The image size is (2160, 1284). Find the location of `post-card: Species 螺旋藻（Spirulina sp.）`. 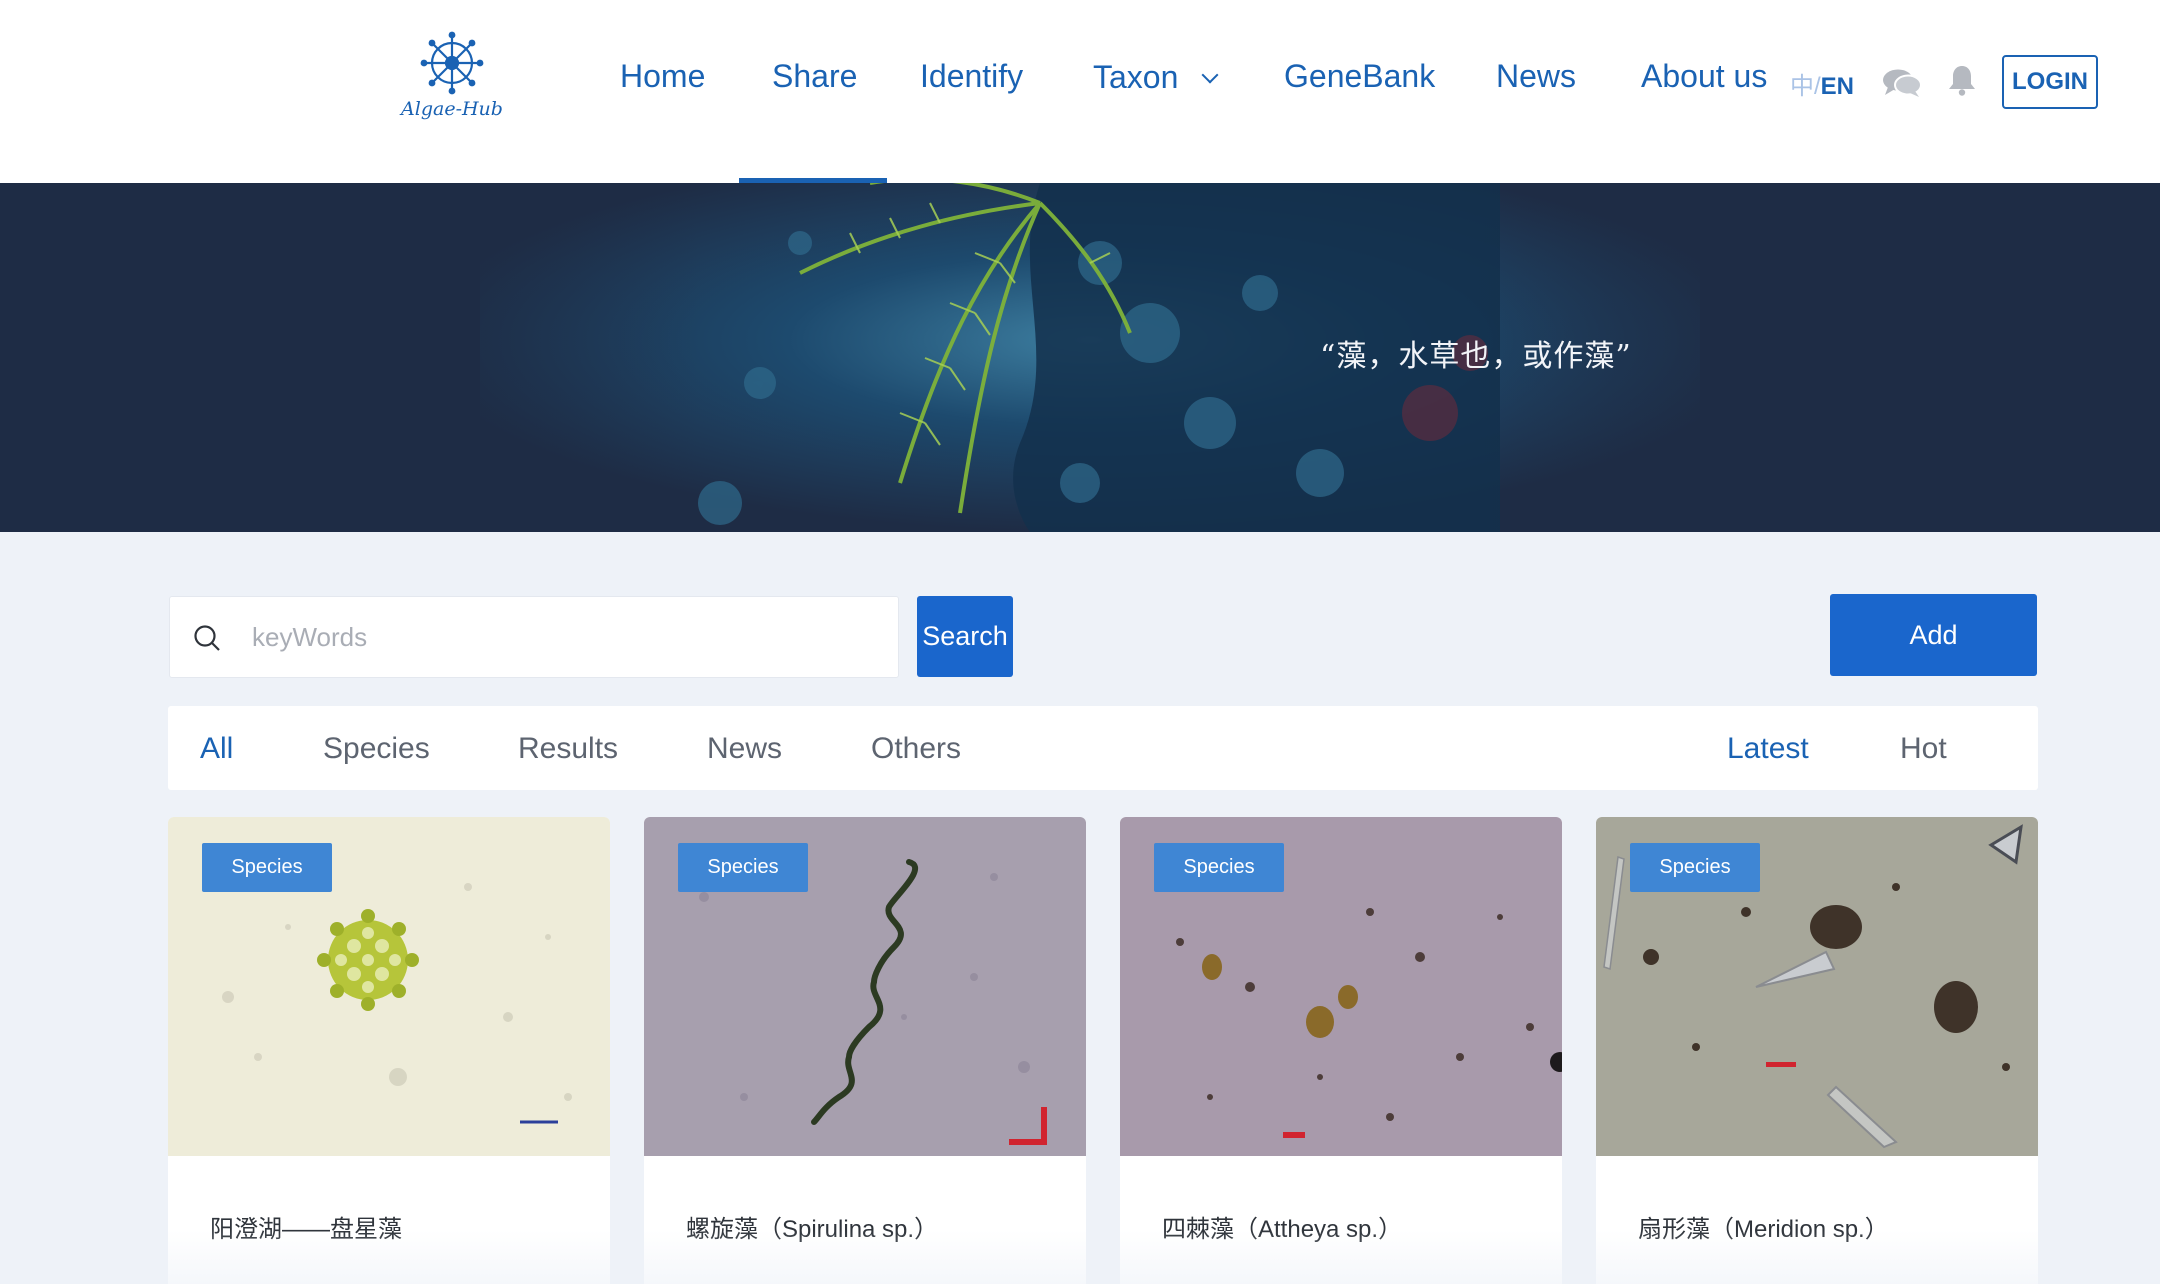

post-card: Species 螺旋藻（Spirulina sp.） is located at coordinates (865, 1050).